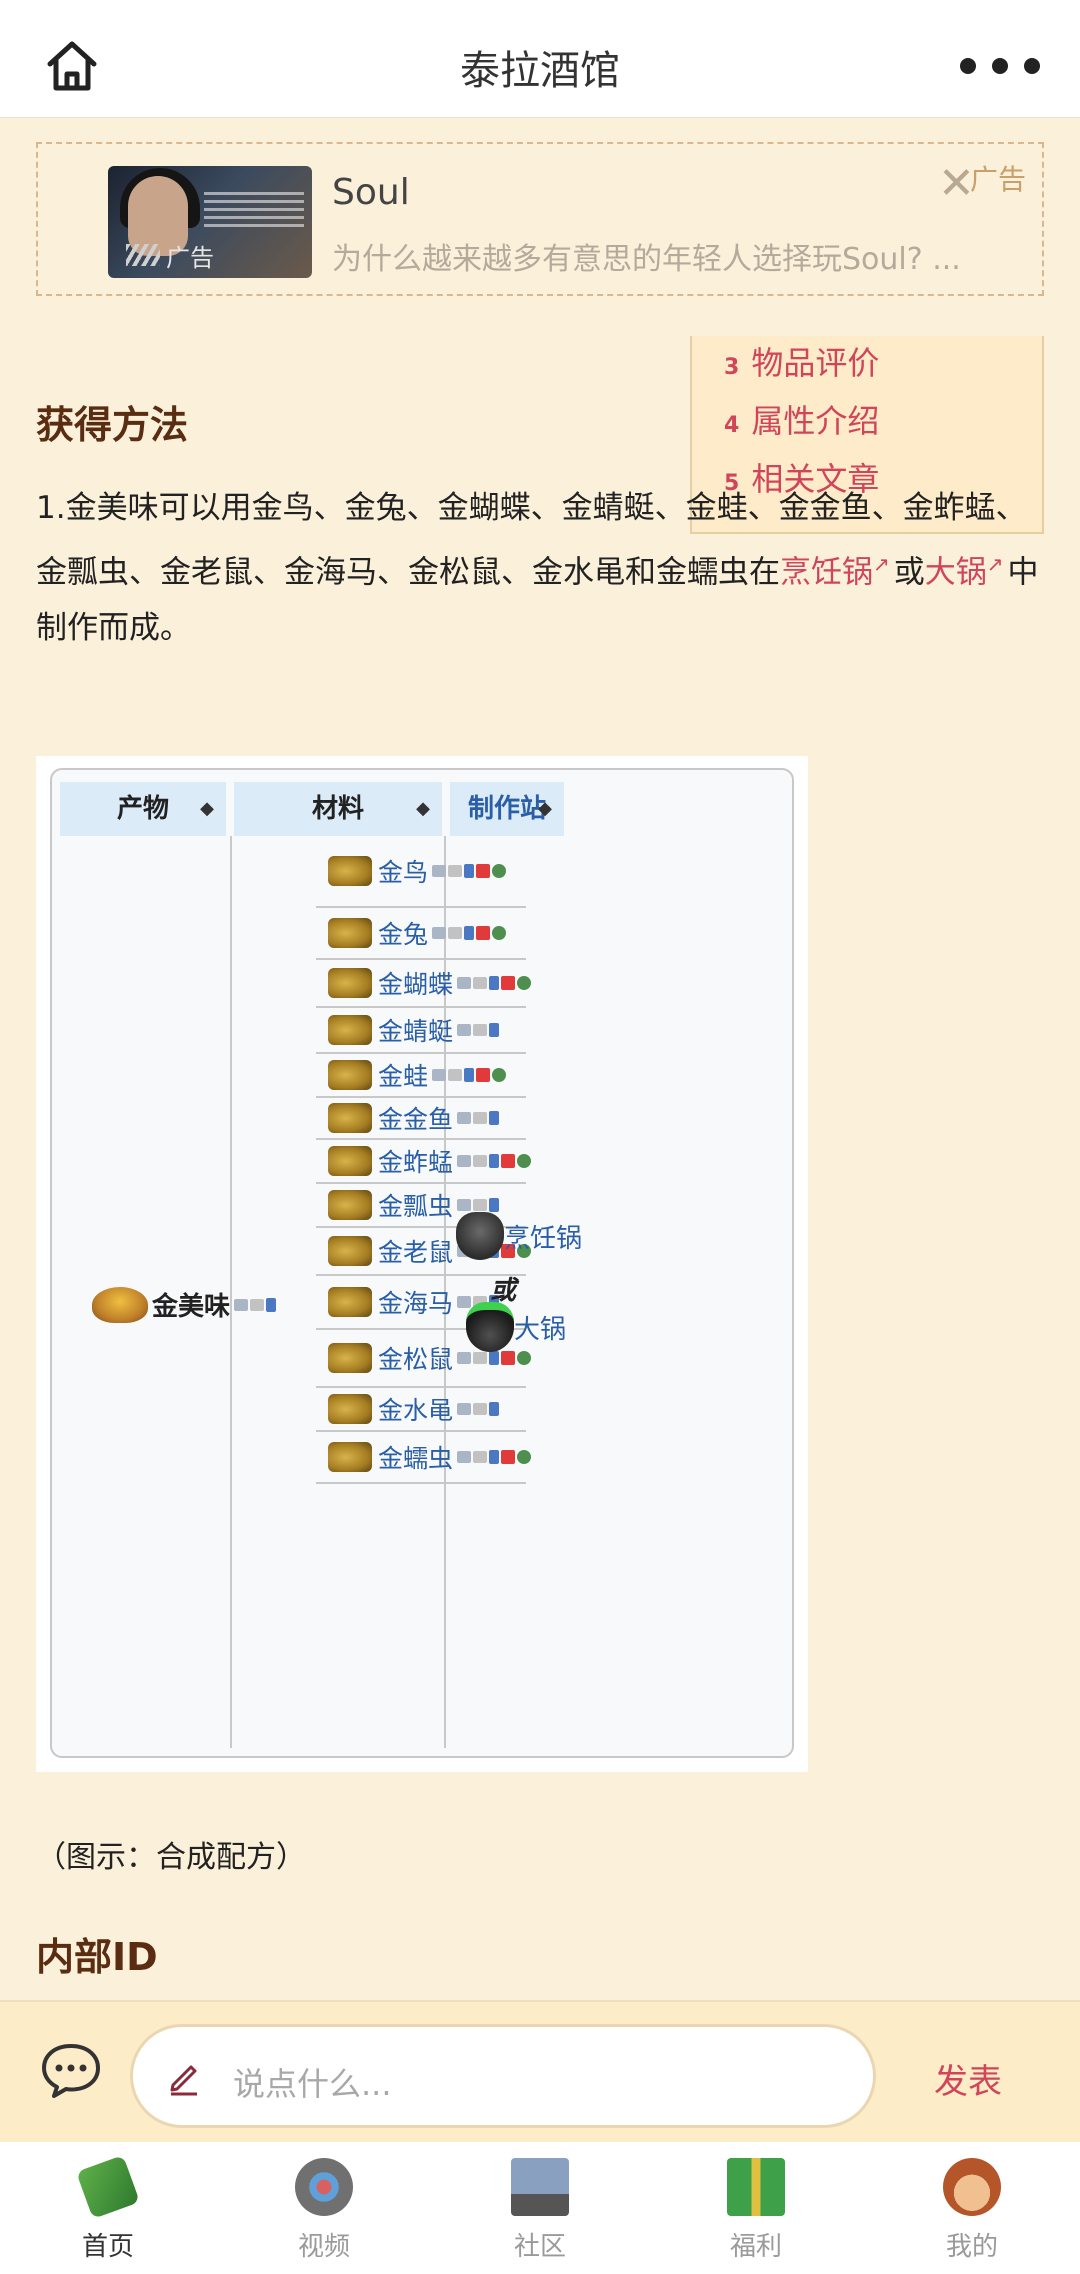 The width and height of the screenshot is (1080, 2274). Describe the element at coordinates (519, 1236) in the screenshot. I see `station-cooking-pot: 烹饪锅` at that location.